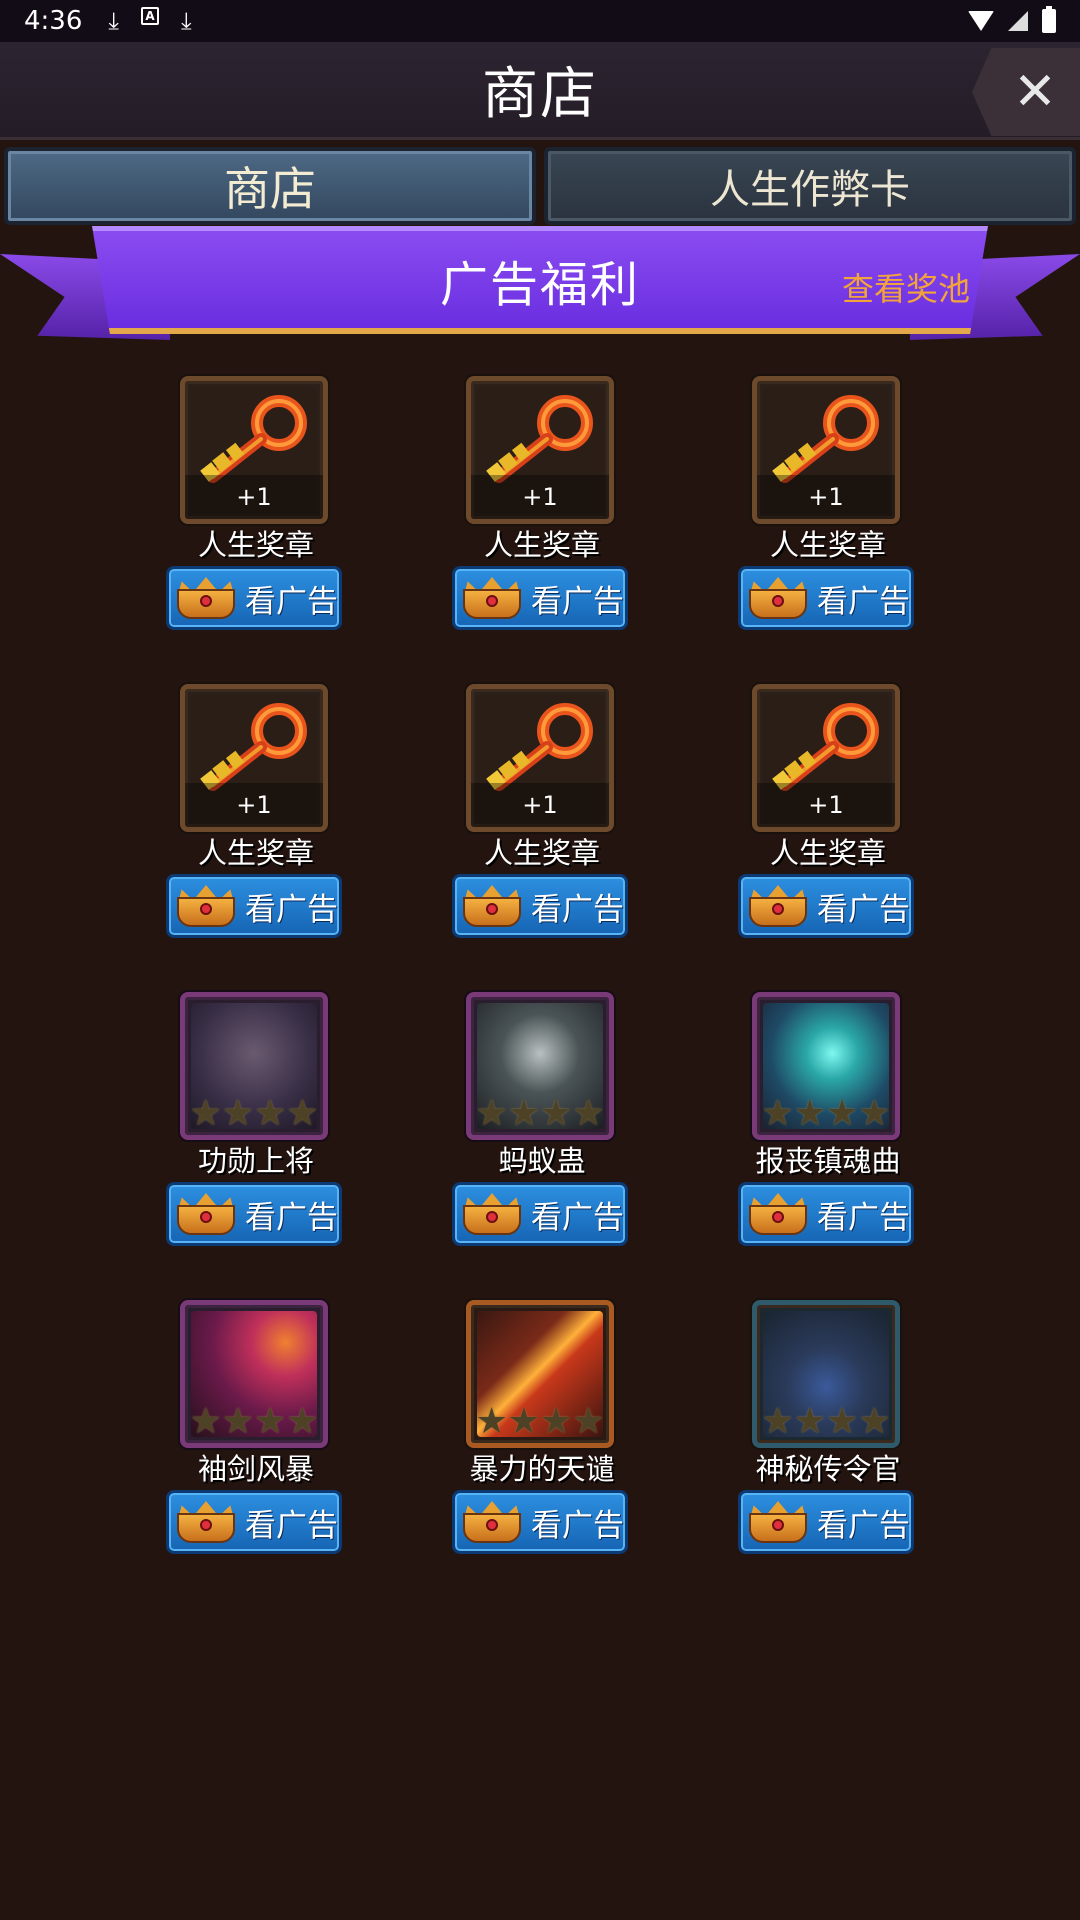  I want to click on reward-item: +1 人生奖章 看广告, so click(256, 506).